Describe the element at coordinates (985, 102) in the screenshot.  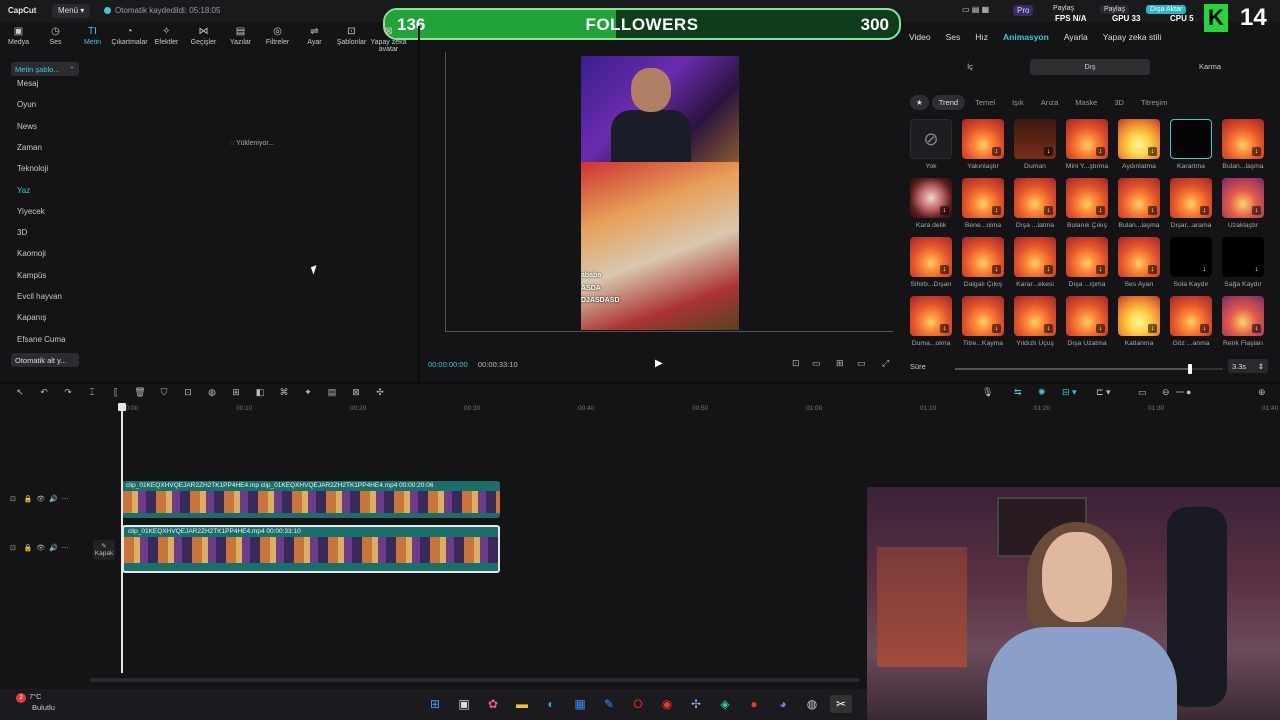
I see `category-chip: Temel` at that location.